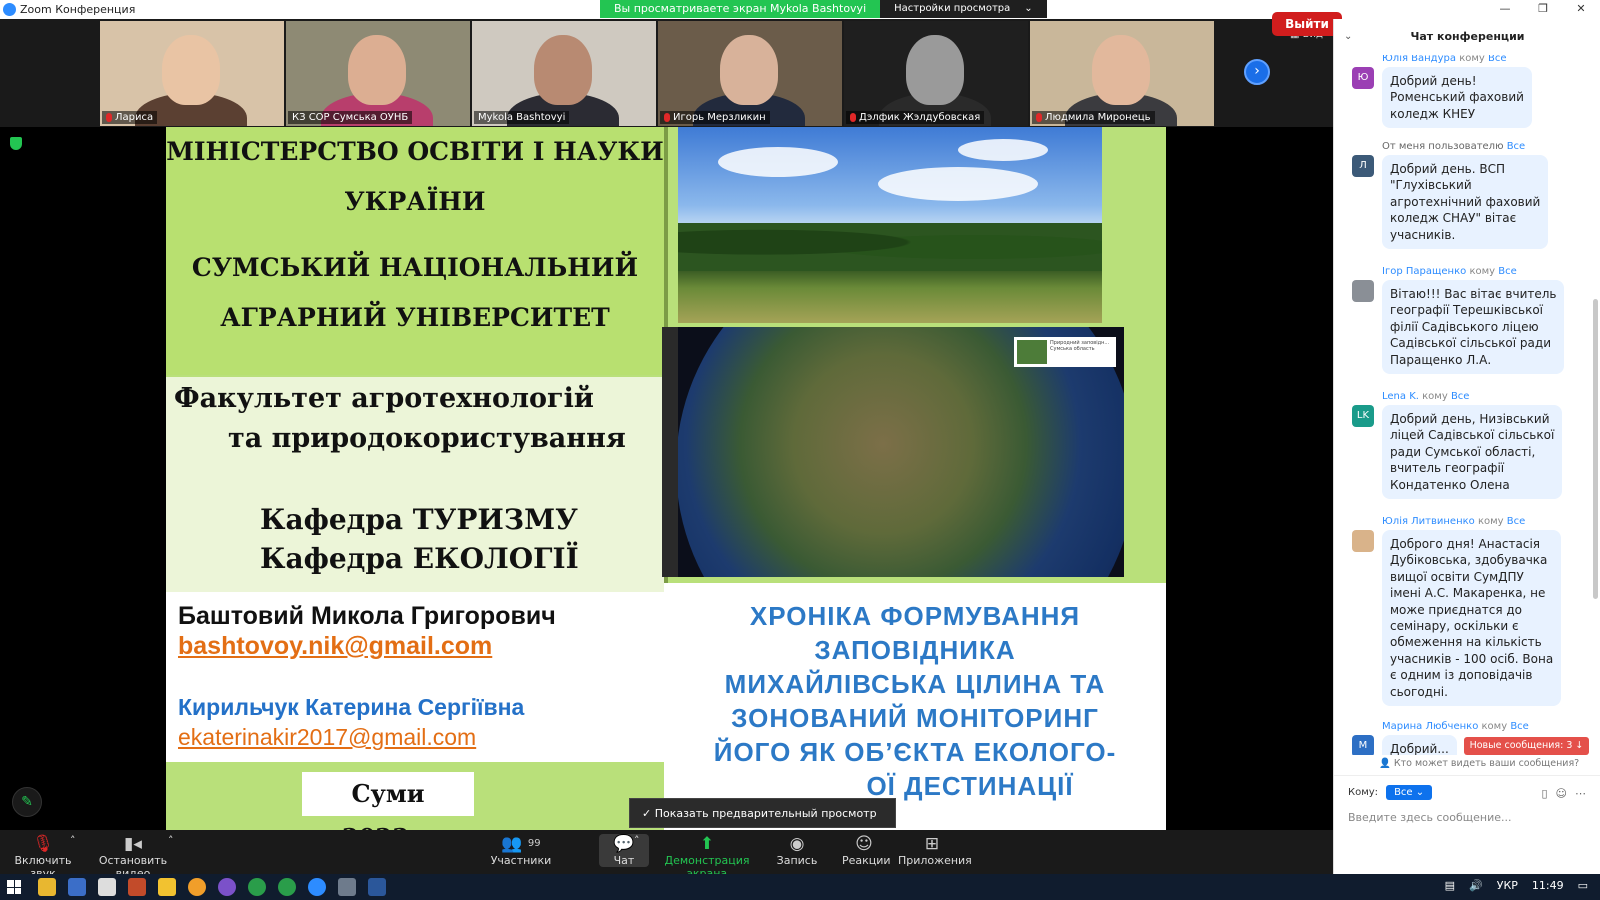 The width and height of the screenshot is (1600, 900). I want to click on participants-count: 99, so click(534, 843).